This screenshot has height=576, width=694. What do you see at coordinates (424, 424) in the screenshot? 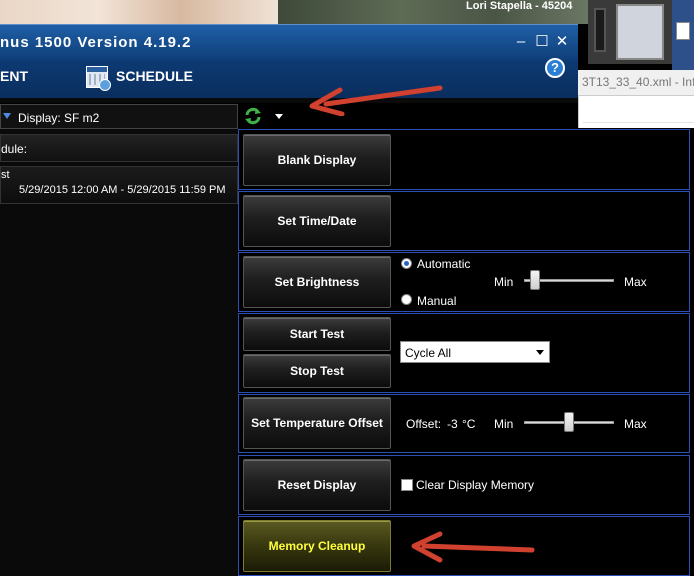
I see `offset-label: Offset:` at bounding box center [424, 424].